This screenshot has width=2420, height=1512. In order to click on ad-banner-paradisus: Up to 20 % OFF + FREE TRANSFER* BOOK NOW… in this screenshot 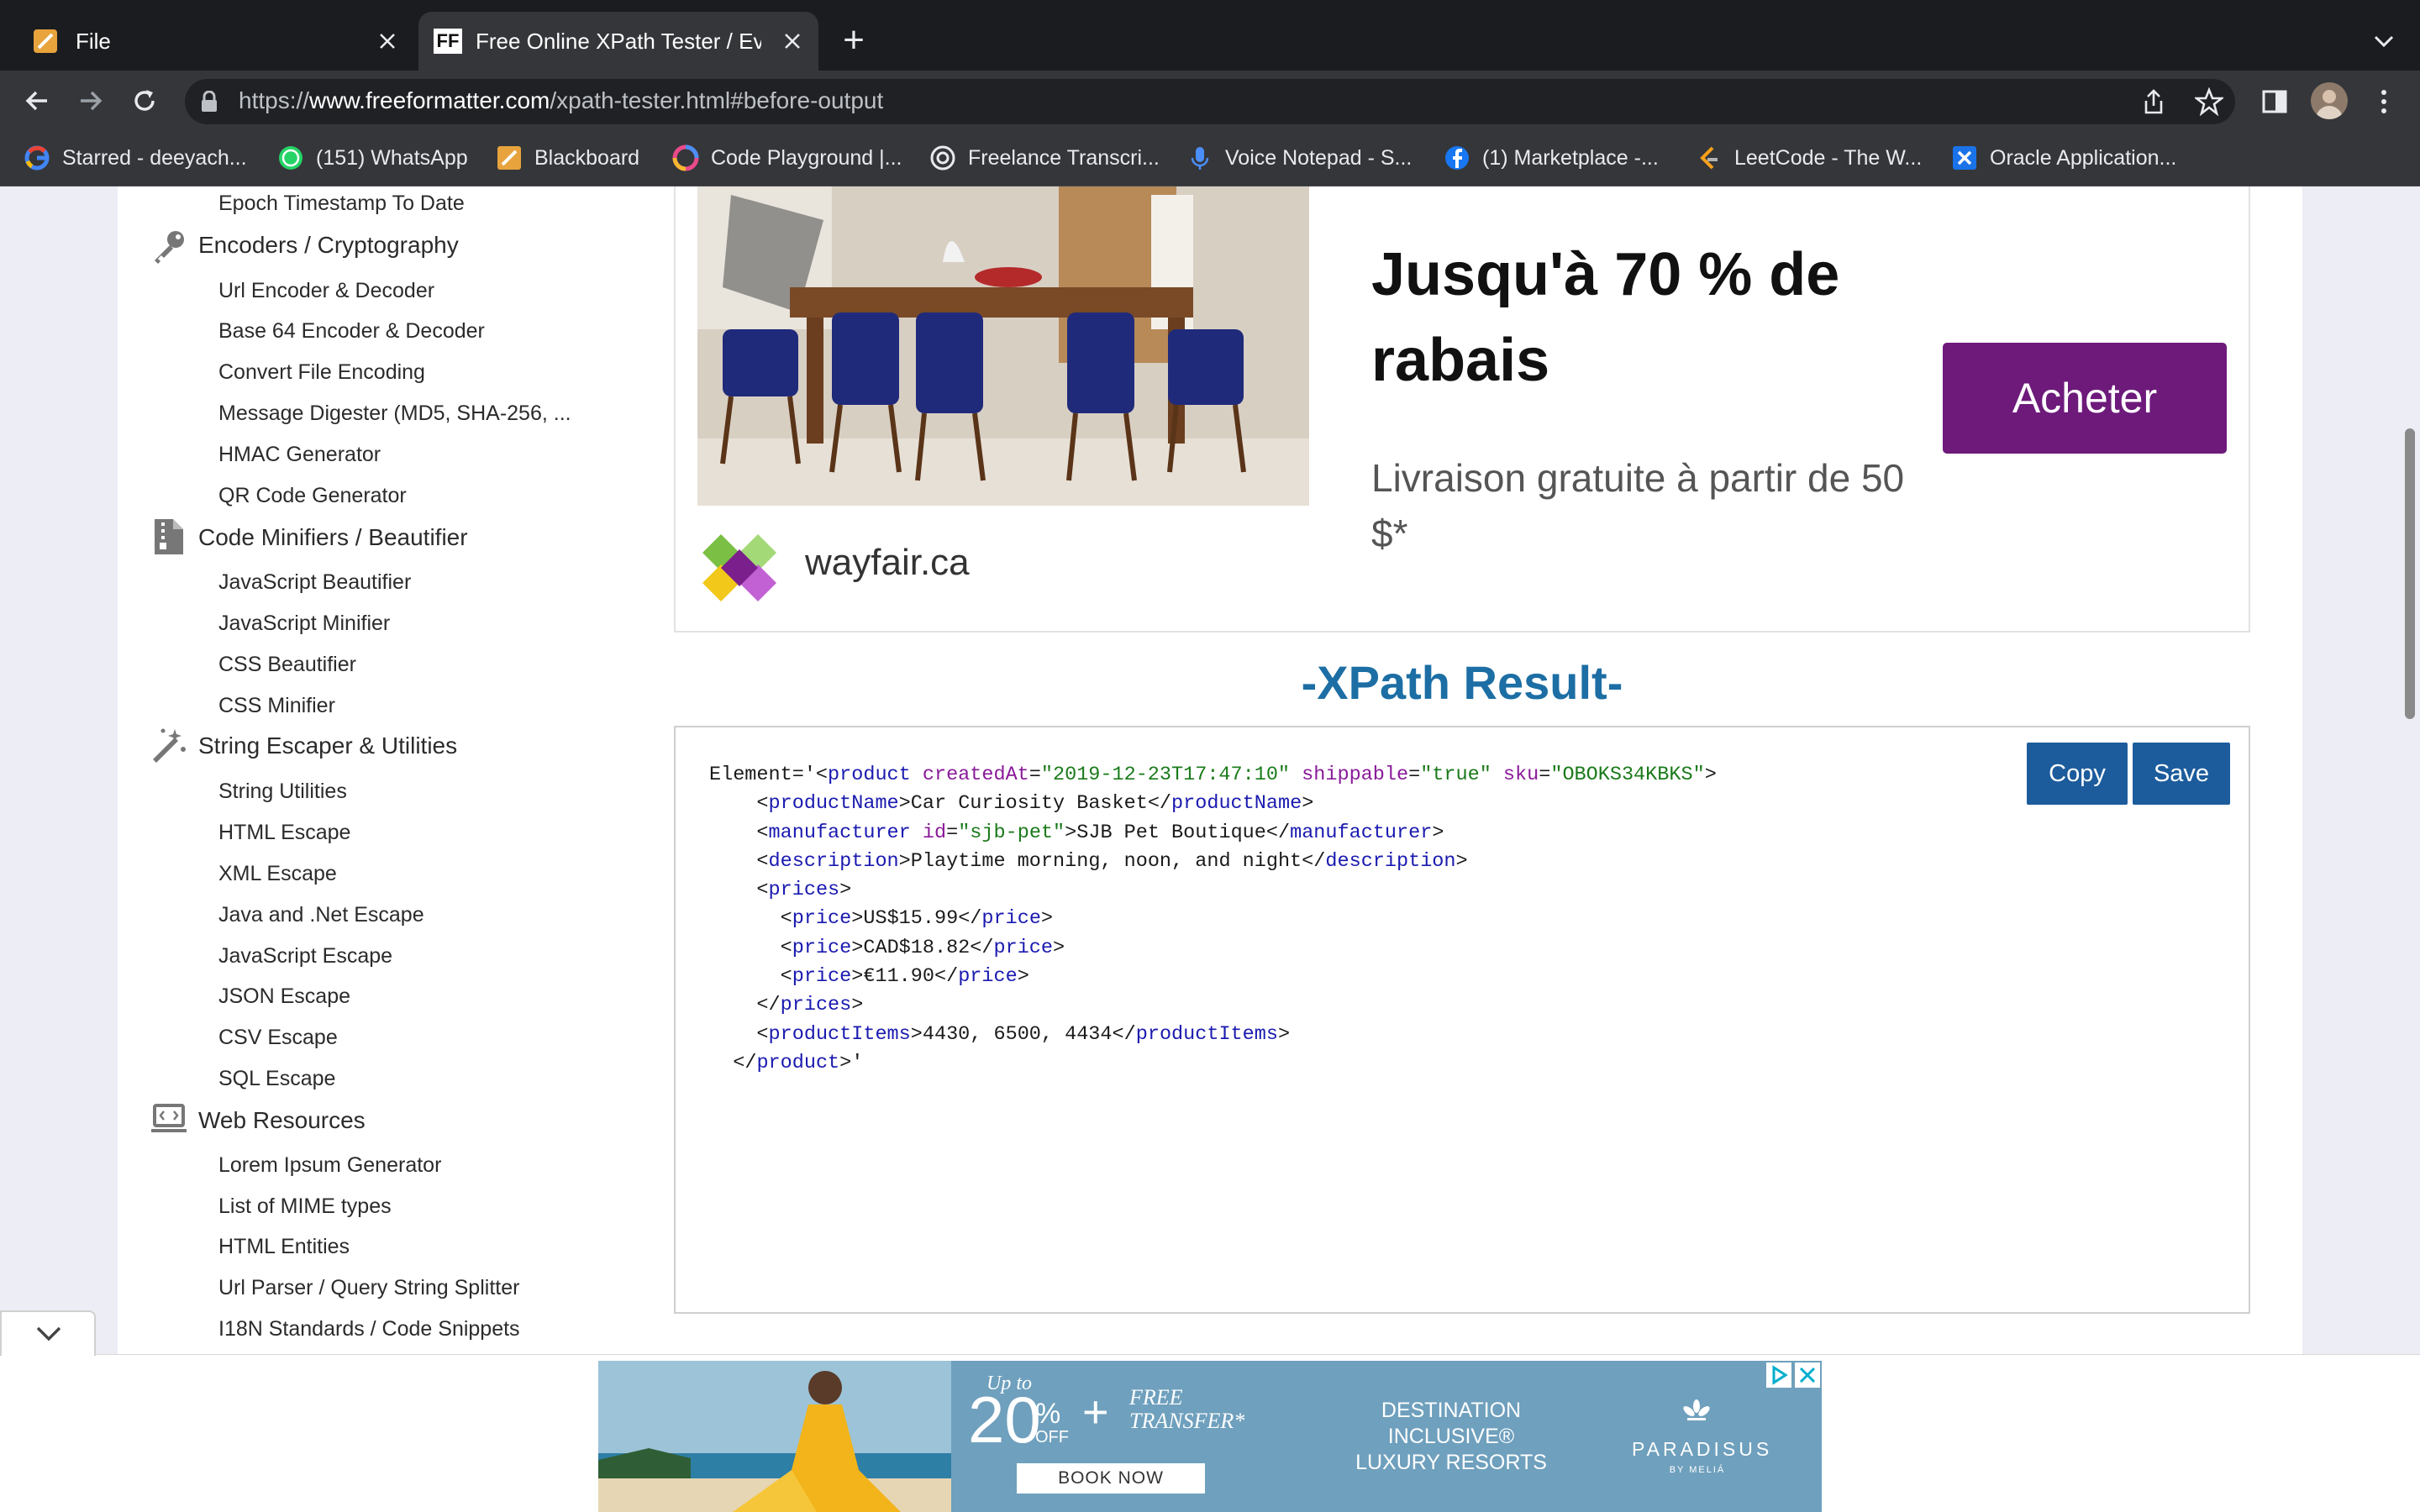, I will do `click(1210, 1436)`.